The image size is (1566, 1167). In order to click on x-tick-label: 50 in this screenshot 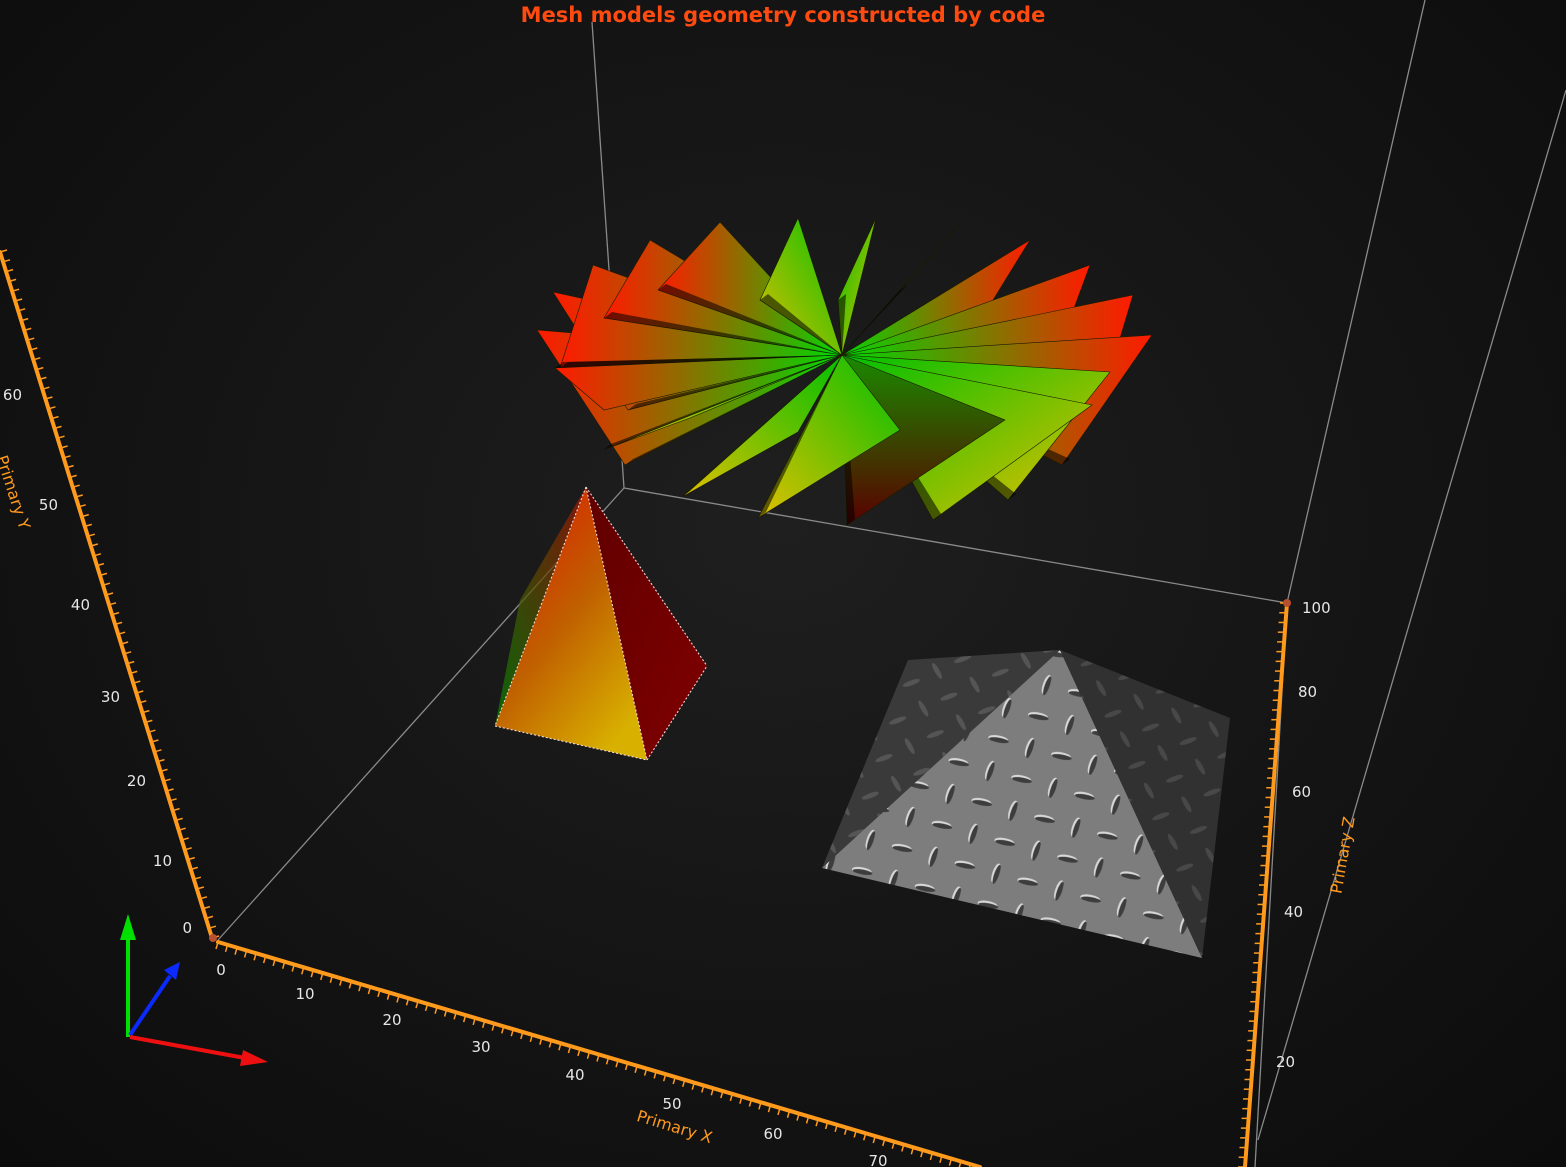, I will do `click(671, 1104)`.